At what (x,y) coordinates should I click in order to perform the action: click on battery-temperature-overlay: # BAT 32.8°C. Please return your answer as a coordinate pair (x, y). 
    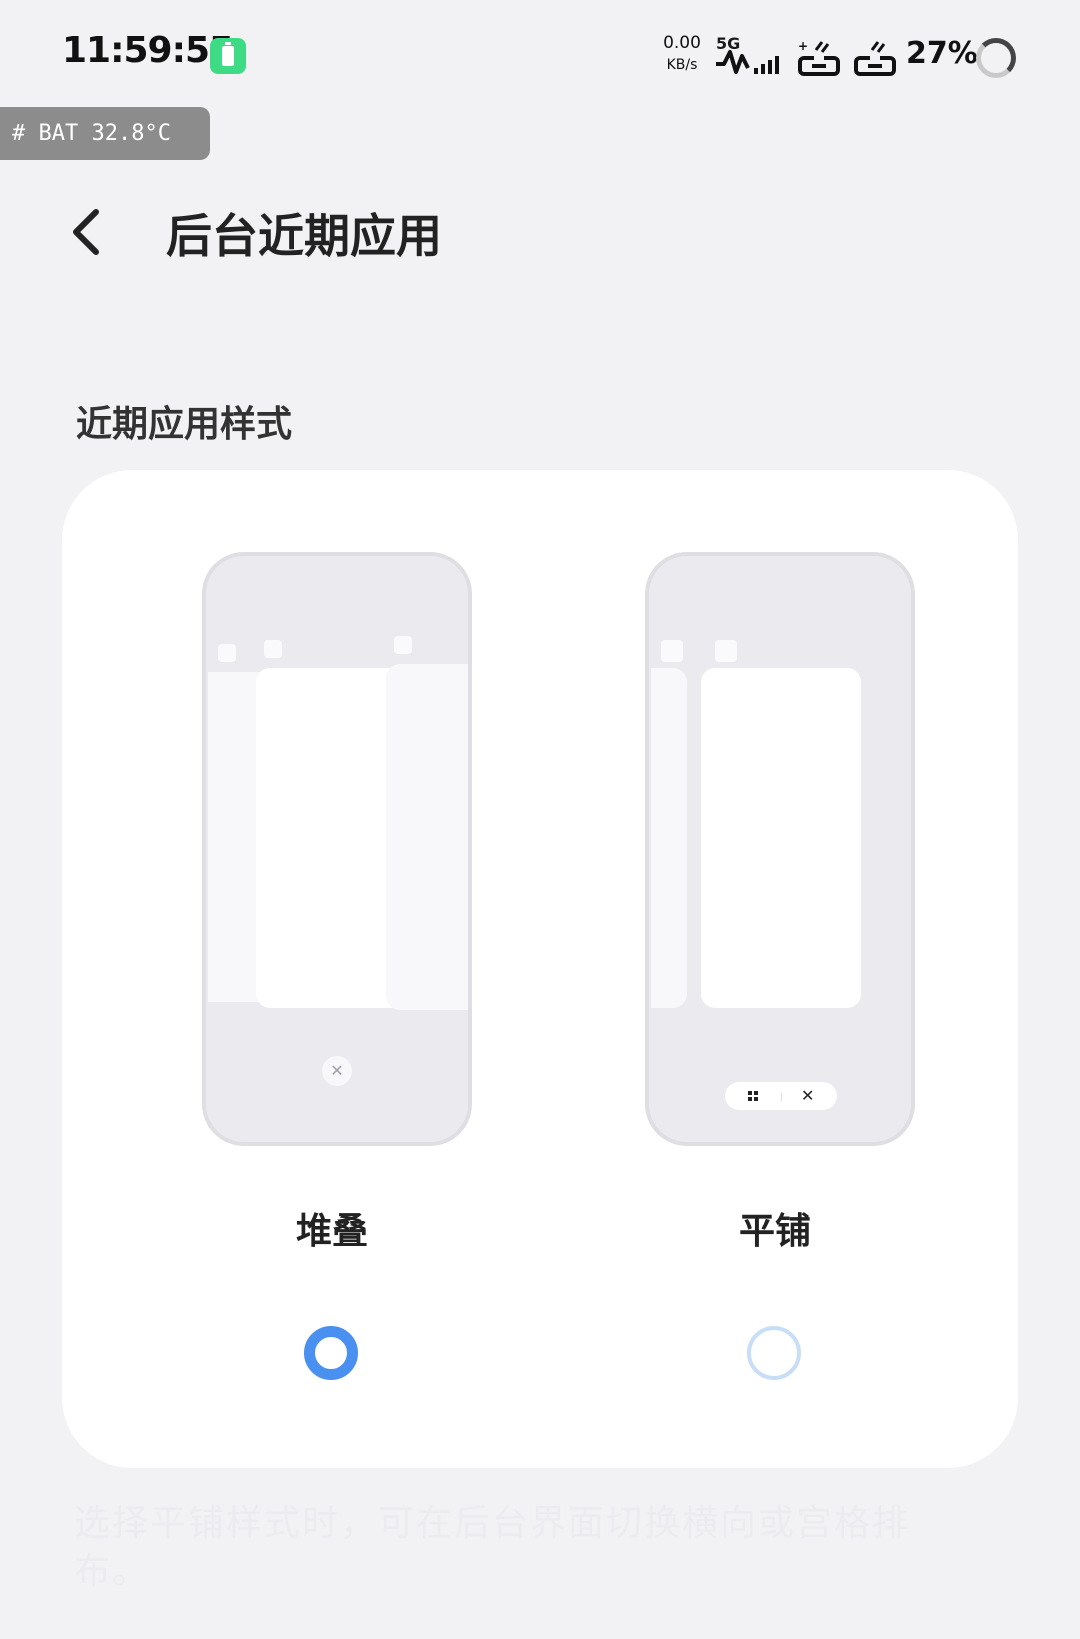
    Looking at the image, I should click on (105, 133).